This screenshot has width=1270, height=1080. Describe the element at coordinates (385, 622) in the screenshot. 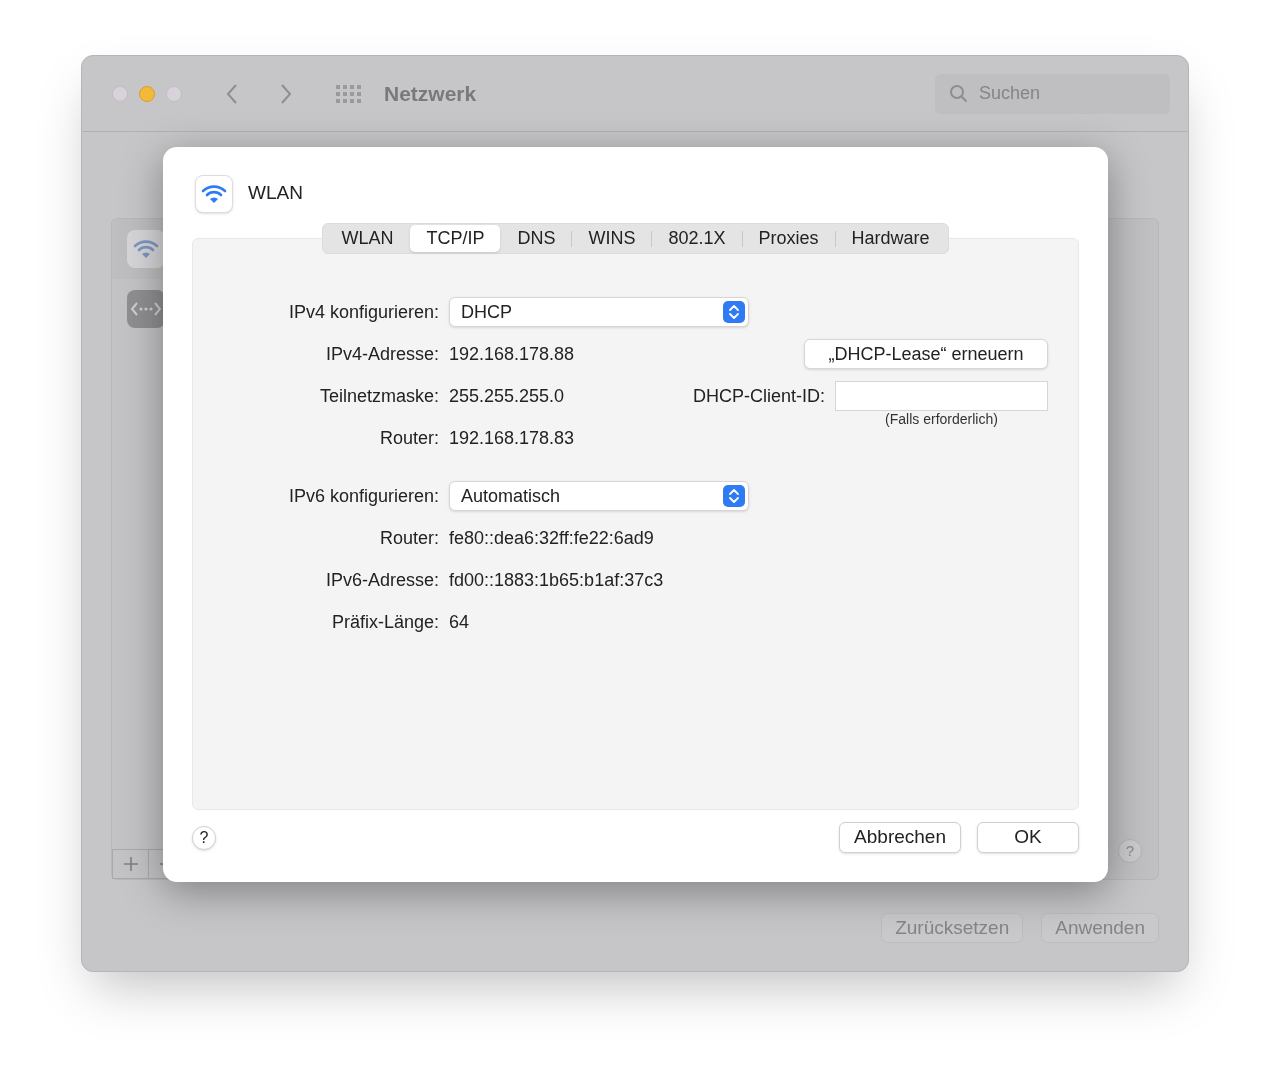

I see `field-label: Präfix-Länge:` at that location.